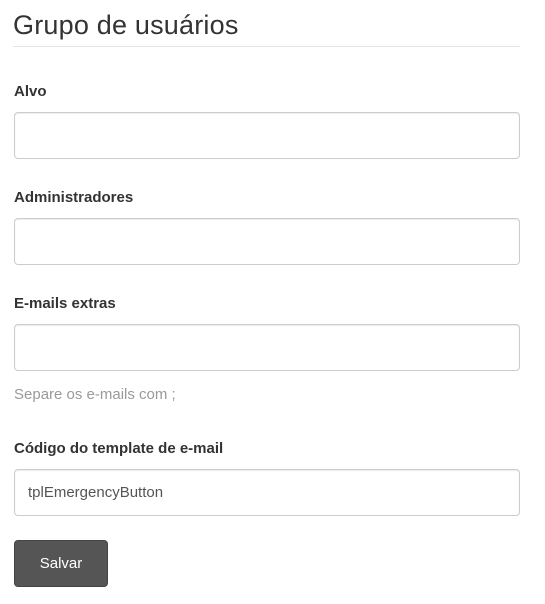 Image resolution: width=545 pixels, height=604 pixels. I want to click on save-button: Salvar, so click(61, 563).